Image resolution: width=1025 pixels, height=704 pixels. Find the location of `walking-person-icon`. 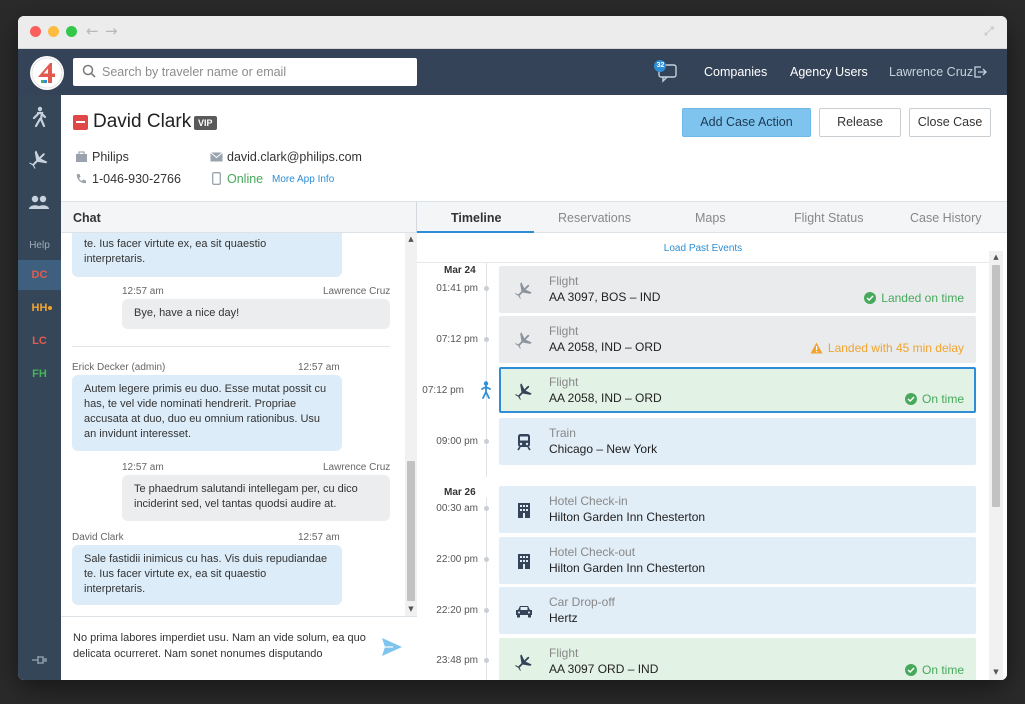

walking-person-icon is located at coordinates (39, 117).